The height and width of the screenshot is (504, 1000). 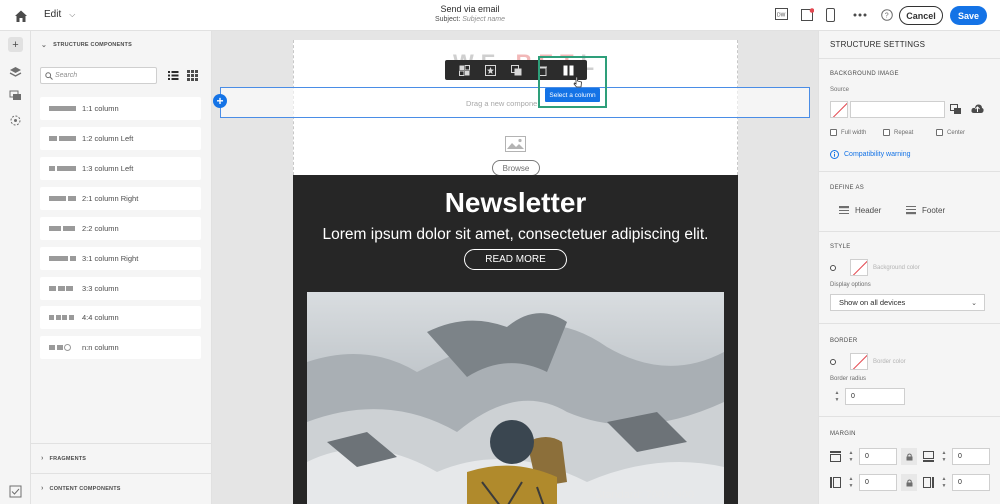 I want to click on display-options-select: Show on all devices ⌄, so click(x=907, y=302).